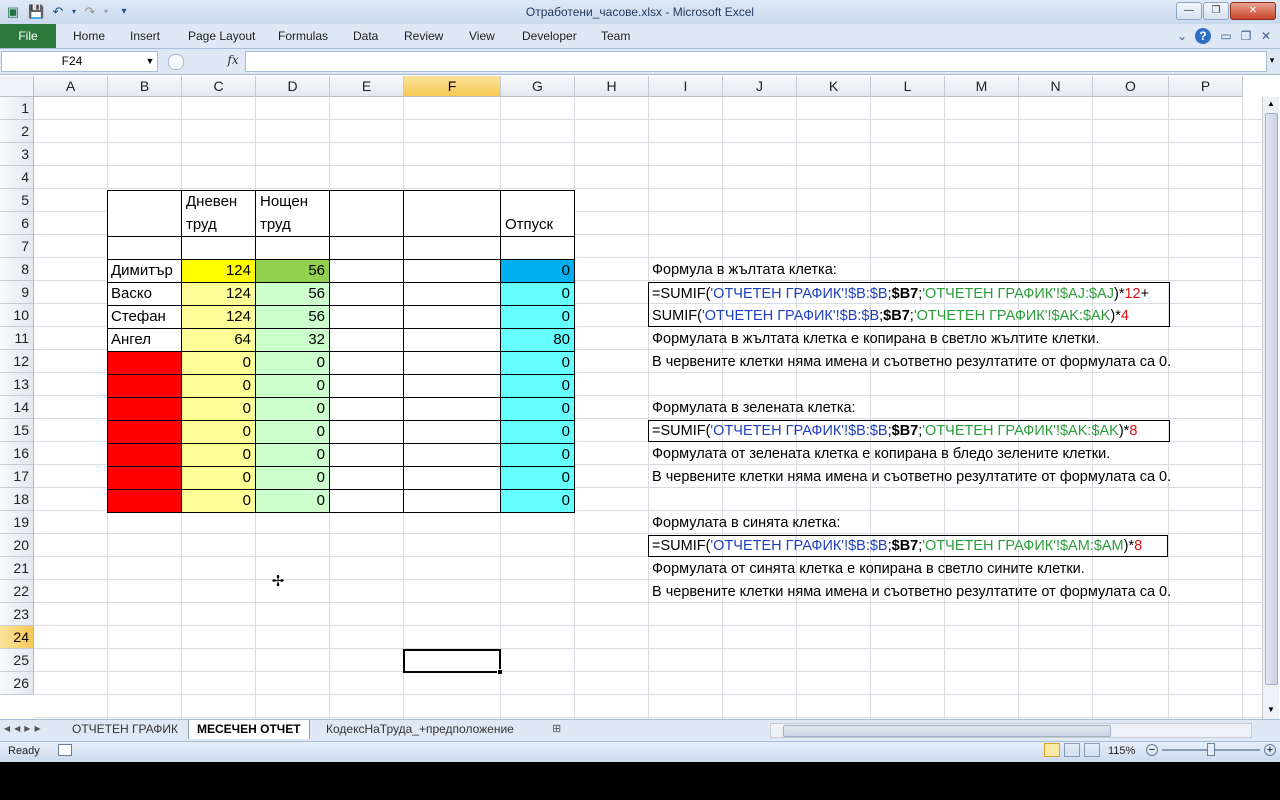 This screenshot has height=800, width=1280. Describe the element at coordinates (482, 36) in the screenshot. I see `tab-view: View` at that location.